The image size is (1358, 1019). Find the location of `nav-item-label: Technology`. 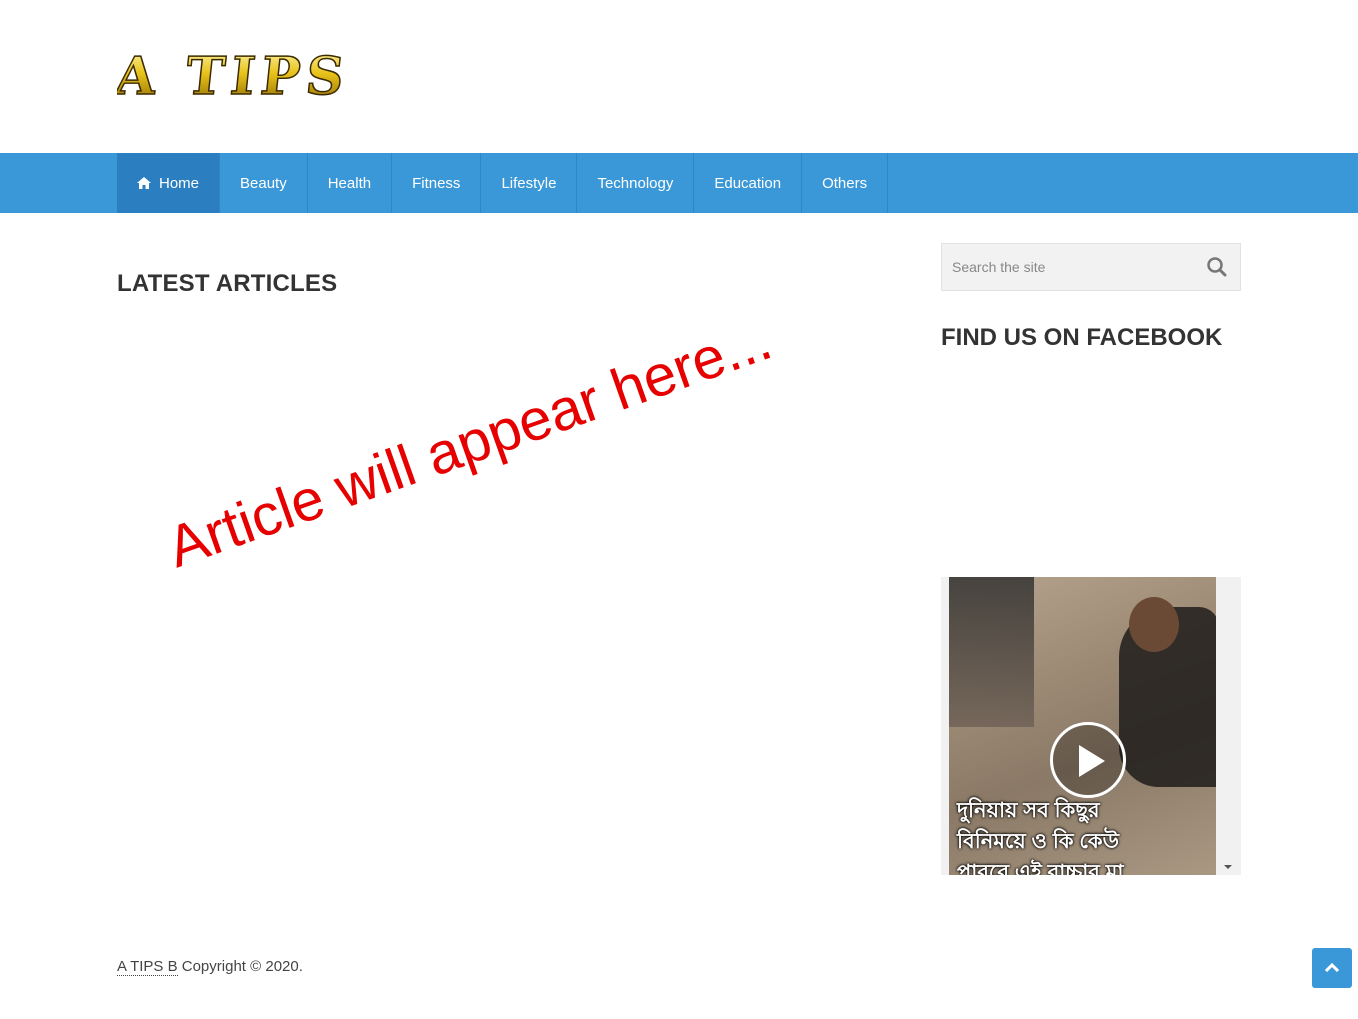

nav-item-label: Technology is located at coordinates (635, 183).